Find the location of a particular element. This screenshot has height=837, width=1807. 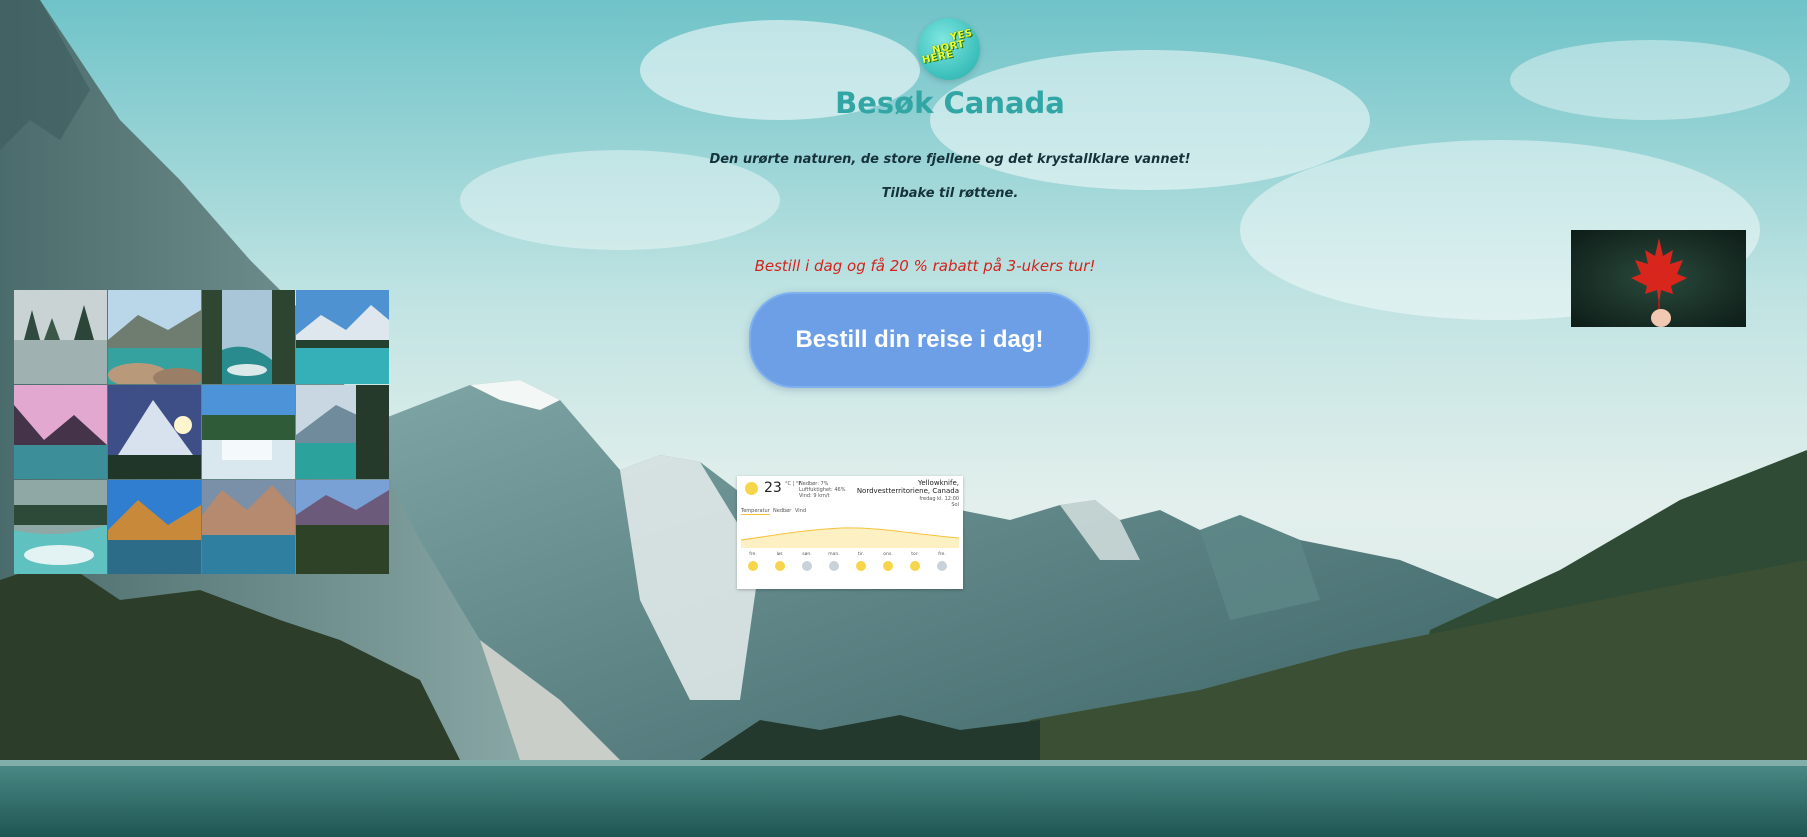

forecast-day-label: tor. is located at coordinates (915, 554).